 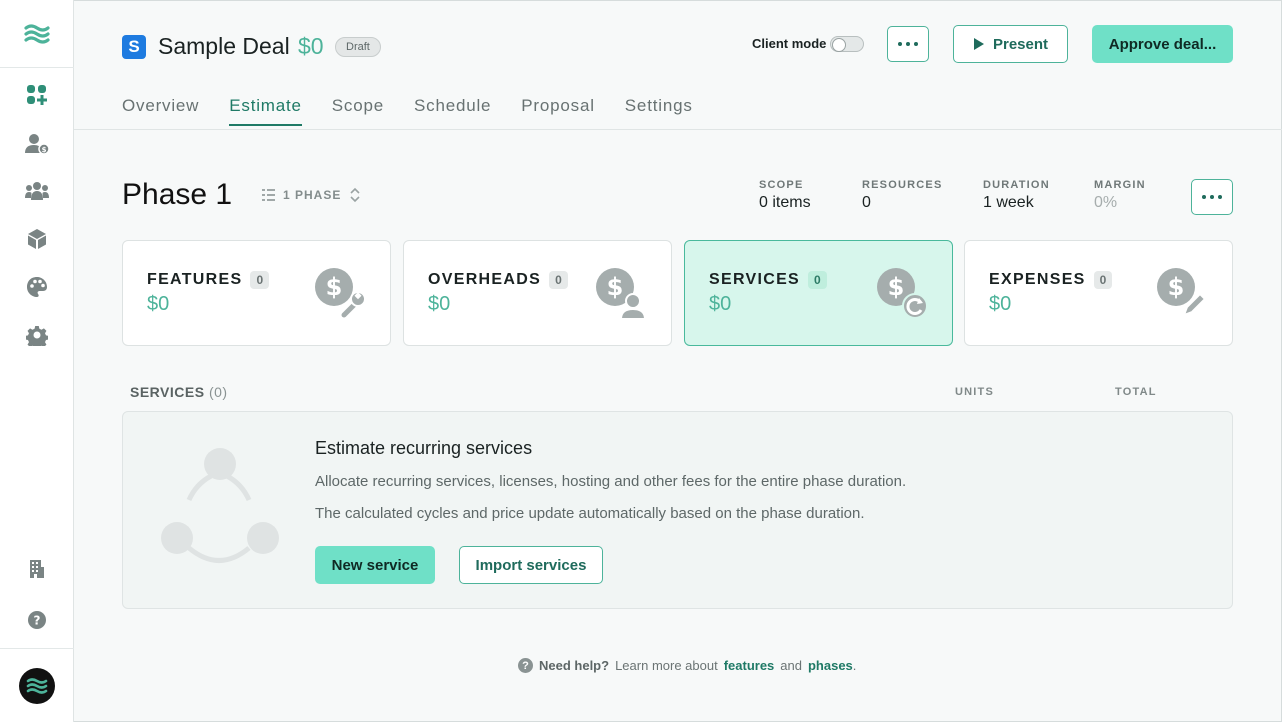 I want to click on sidebar-item-company, so click(x=37, y=569).